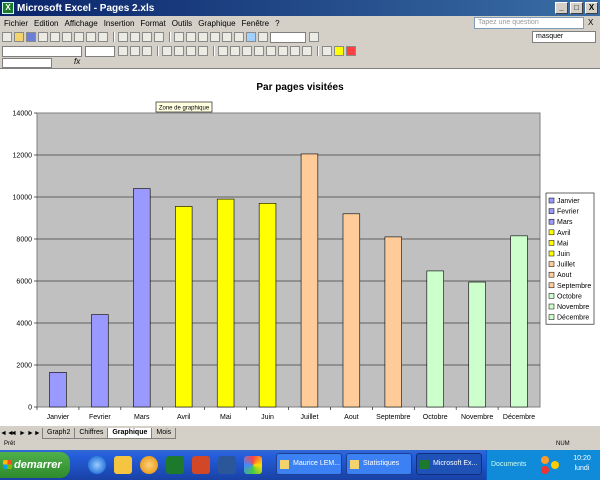  What do you see at coordinates (393, 417) in the screenshot?
I see `x-tick-label: Septembre` at bounding box center [393, 417].